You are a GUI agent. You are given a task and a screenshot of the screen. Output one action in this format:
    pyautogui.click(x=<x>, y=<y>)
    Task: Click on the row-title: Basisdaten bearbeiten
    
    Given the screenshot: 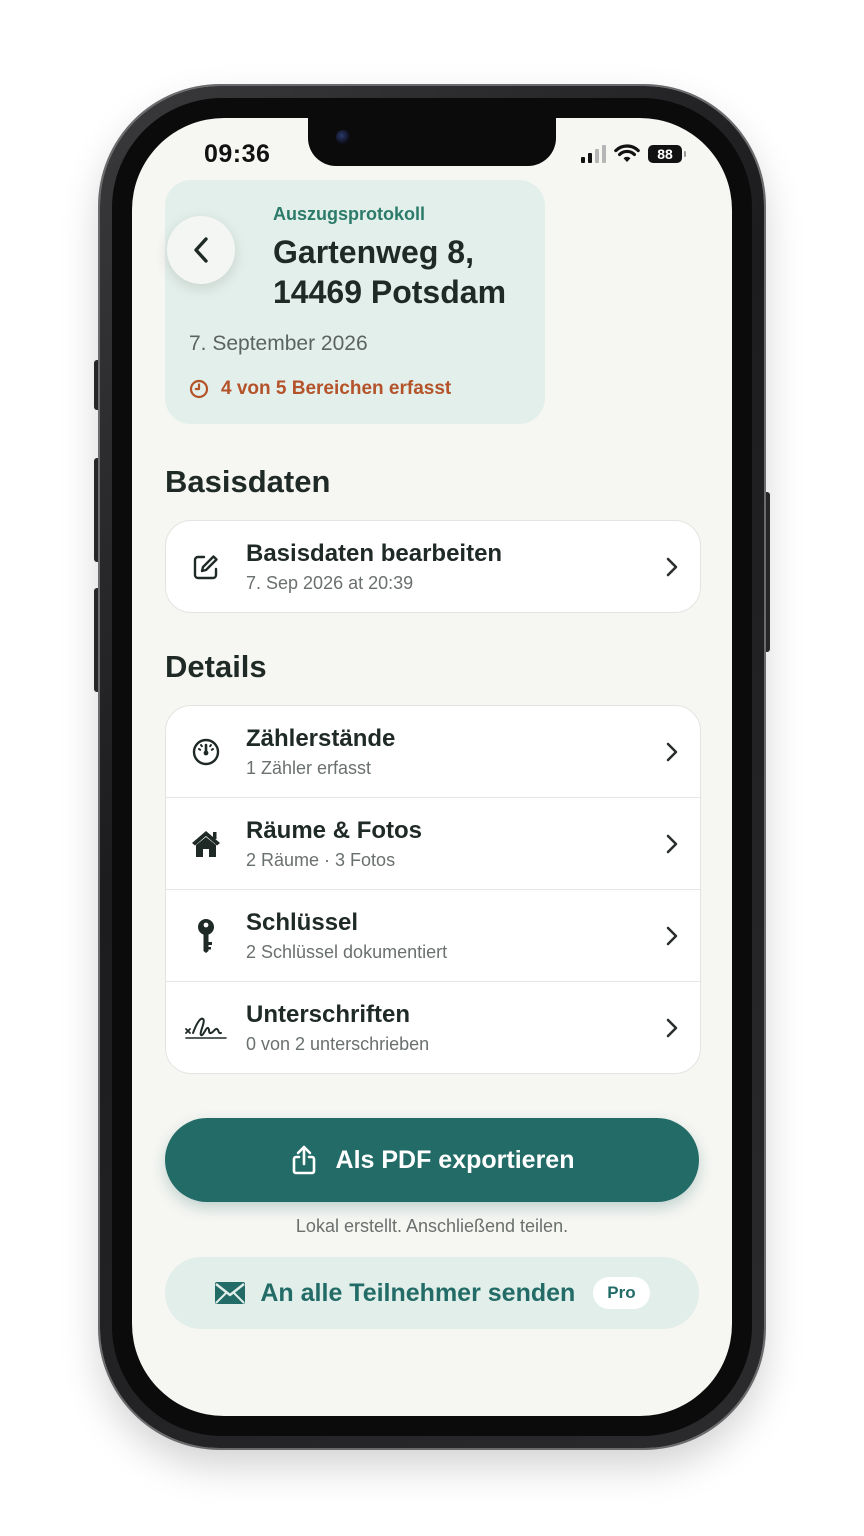 What is the action you would take?
    pyautogui.click(x=374, y=553)
    